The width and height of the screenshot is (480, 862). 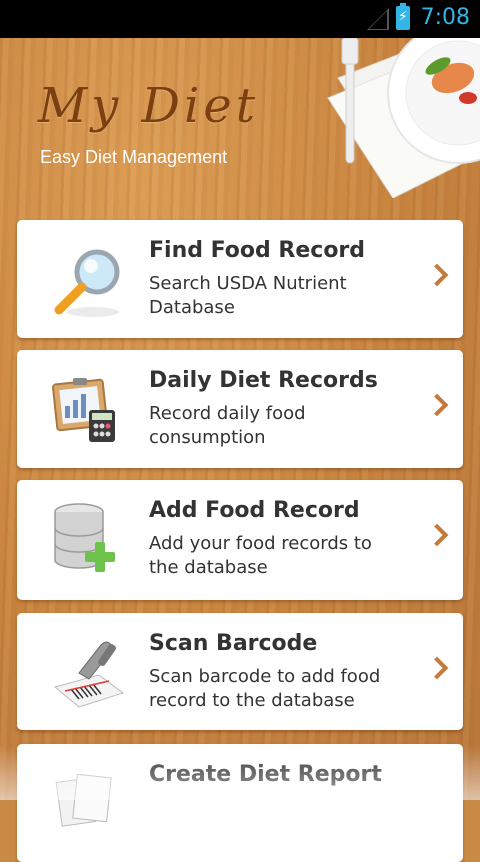 What do you see at coordinates (403, 16) in the screenshot?
I see `battery-charging-icon: ⚡` at bounding box center [403, 16].